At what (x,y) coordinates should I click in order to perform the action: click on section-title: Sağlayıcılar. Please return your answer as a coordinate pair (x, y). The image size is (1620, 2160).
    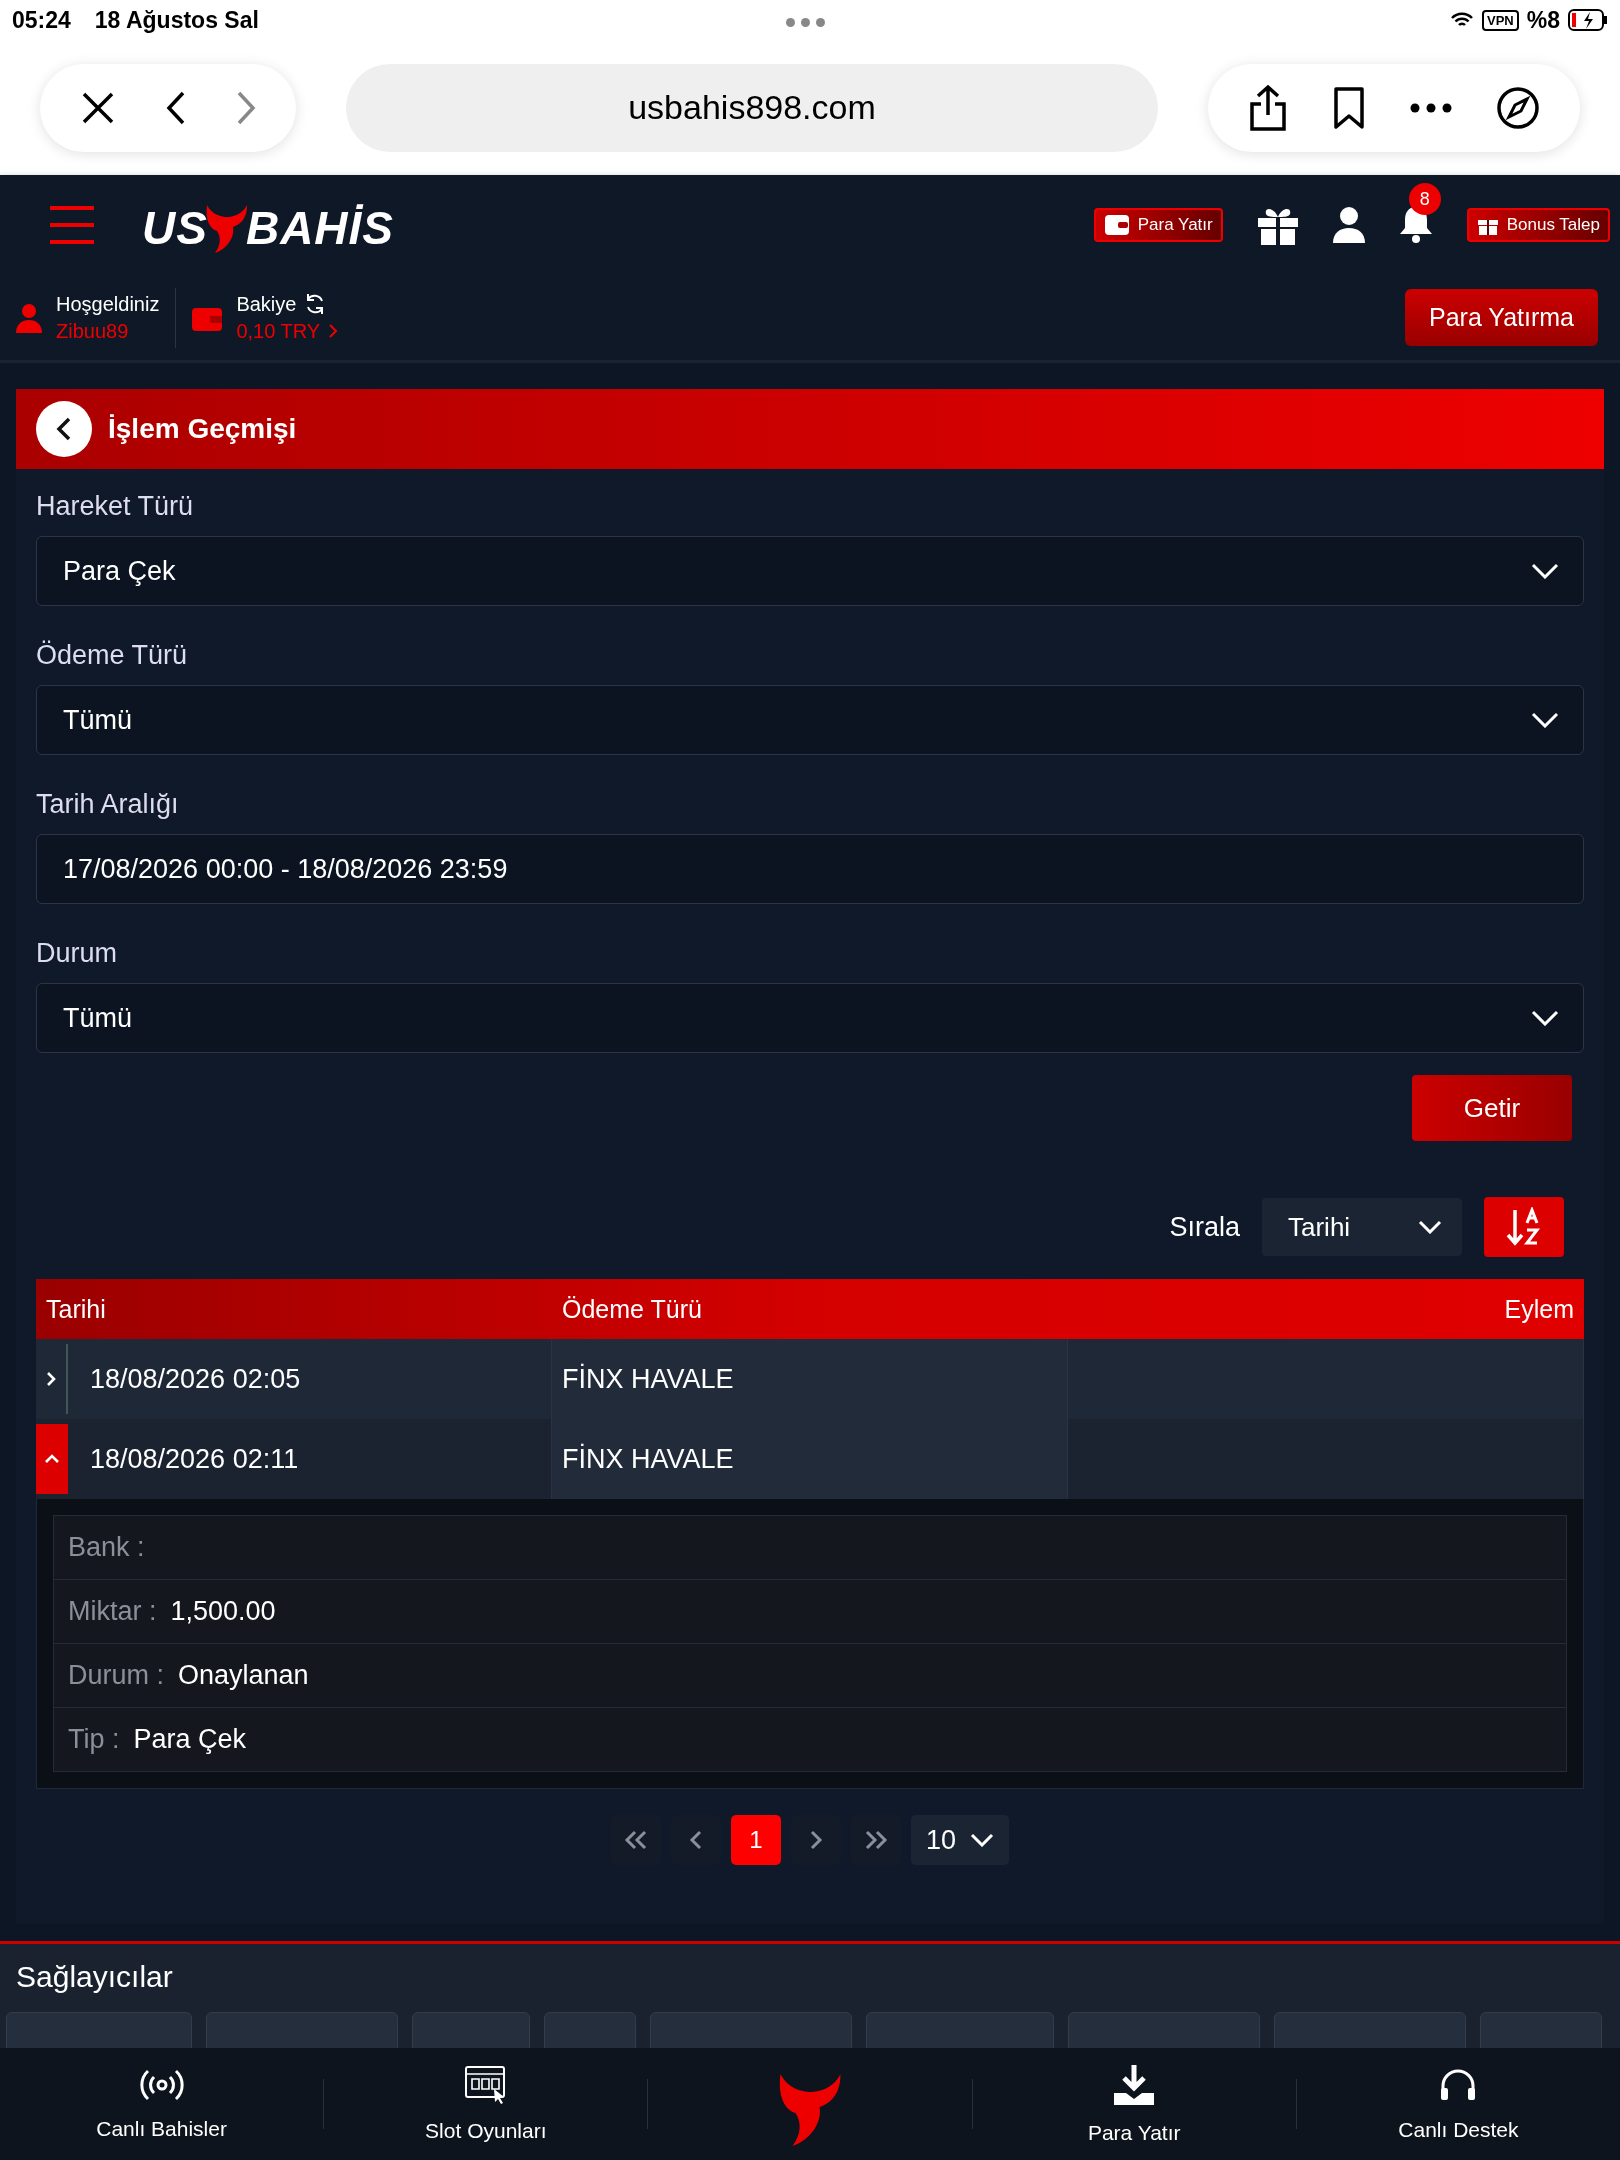
    Looking at the image, I should click on (95, 1977).